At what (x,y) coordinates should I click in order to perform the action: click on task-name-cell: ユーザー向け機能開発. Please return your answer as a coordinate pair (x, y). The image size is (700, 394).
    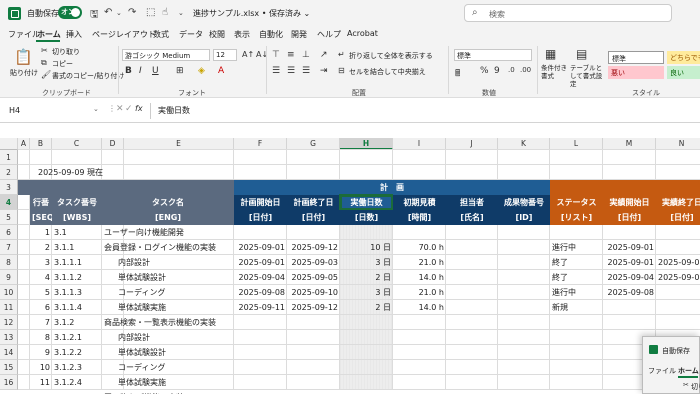
    Looking at the image, I should click on (168, 232).